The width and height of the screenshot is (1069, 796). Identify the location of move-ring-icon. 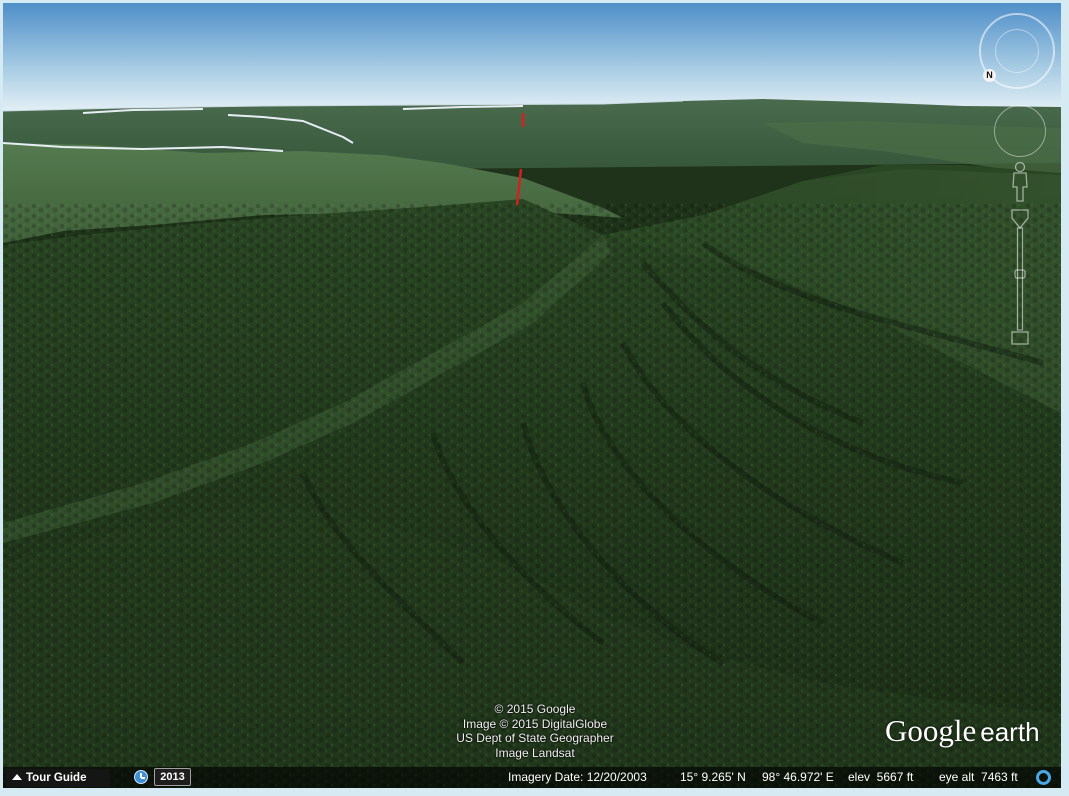
(1020, 131).